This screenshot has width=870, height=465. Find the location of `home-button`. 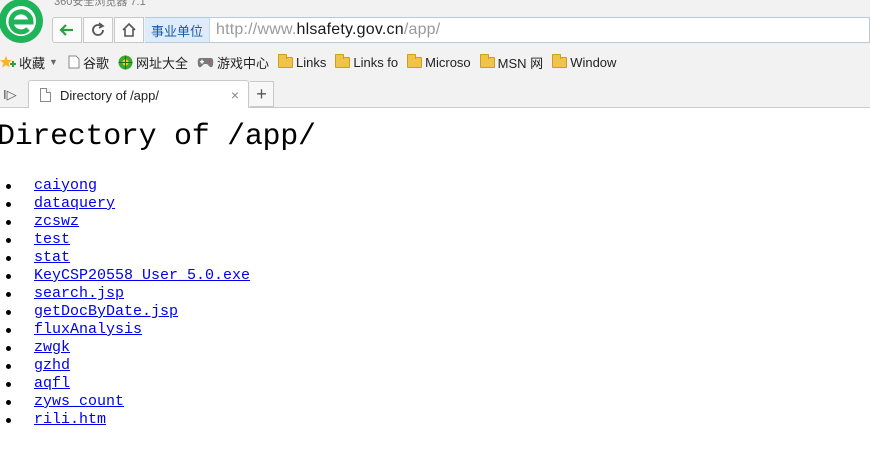

home-button is located at coordinates (129, 30).